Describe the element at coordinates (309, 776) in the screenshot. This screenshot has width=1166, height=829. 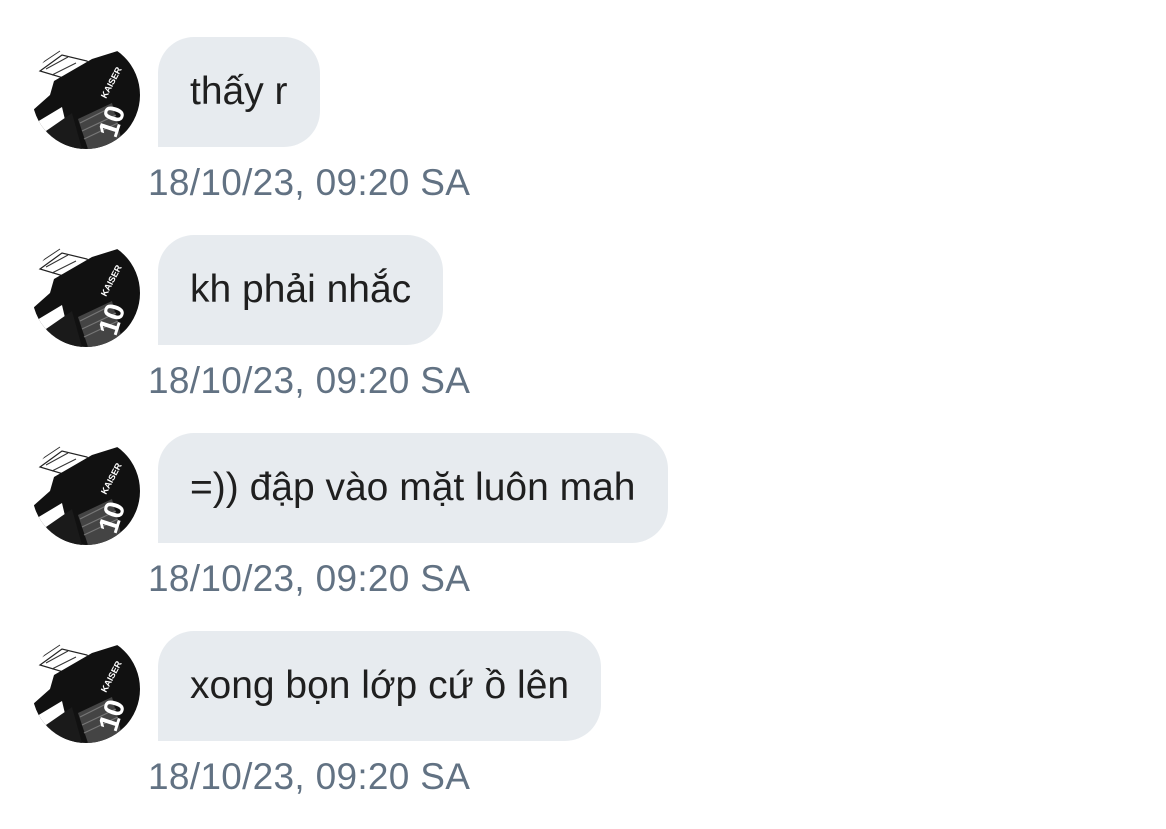
I see `message-timestamp: 18/10/23, 09:20 SA` at that location.